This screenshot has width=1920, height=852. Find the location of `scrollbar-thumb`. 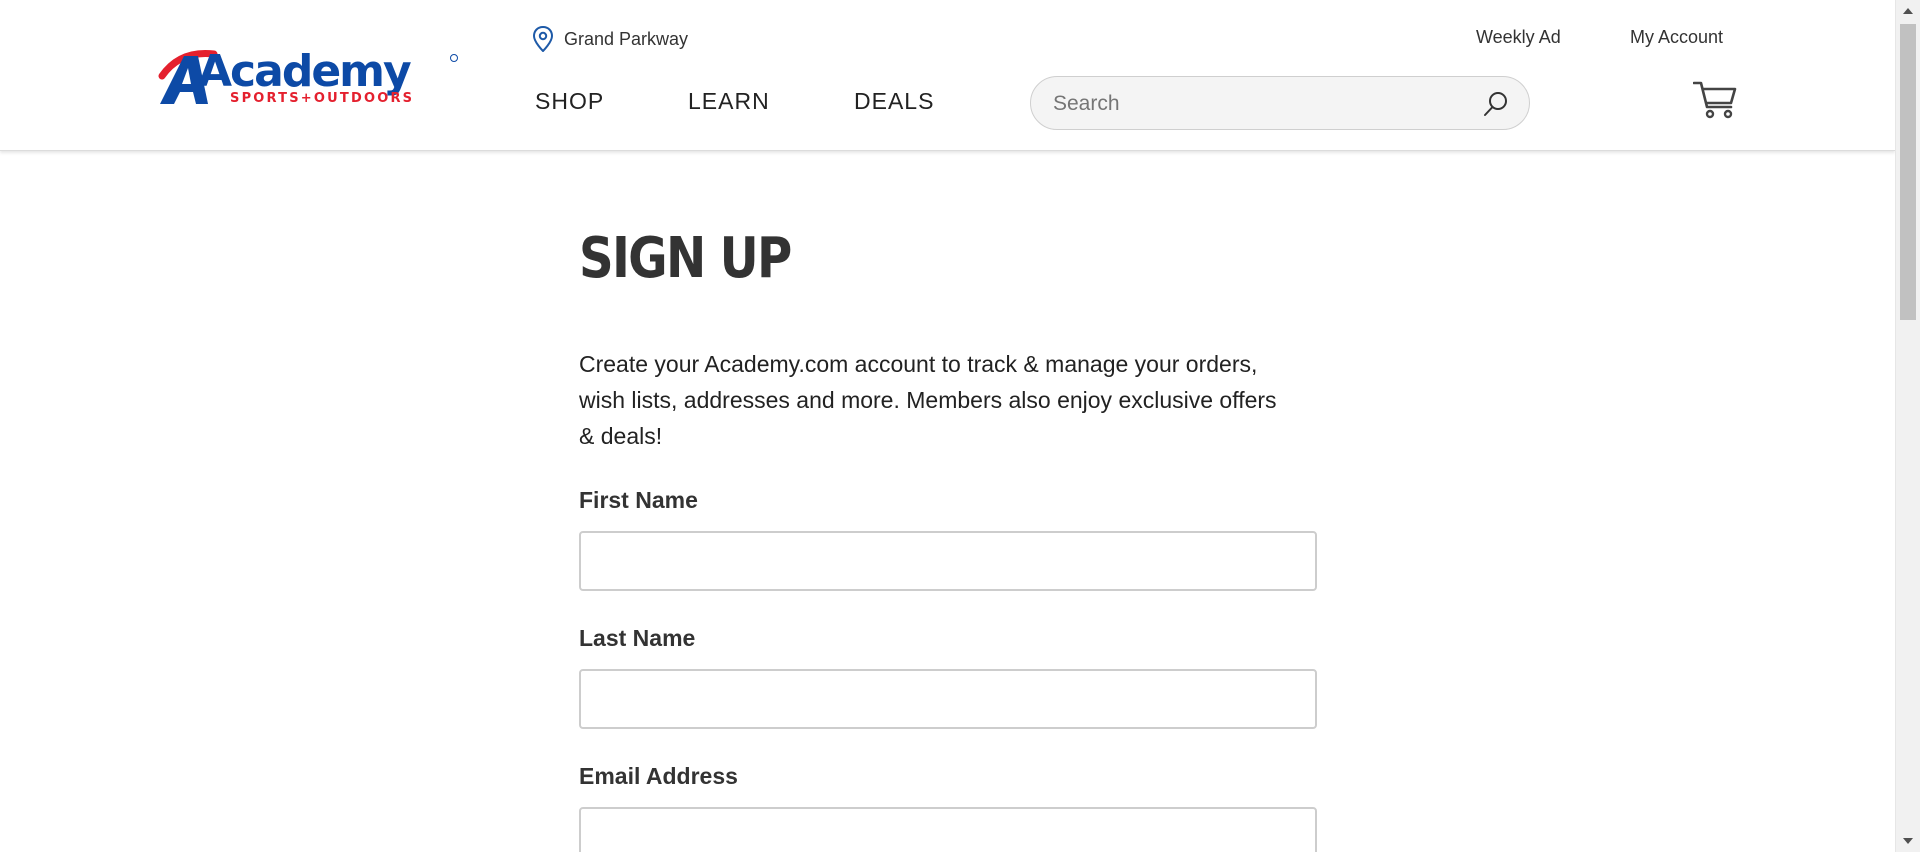

scrollbar-thumb is located at coordinates (1908, 172).